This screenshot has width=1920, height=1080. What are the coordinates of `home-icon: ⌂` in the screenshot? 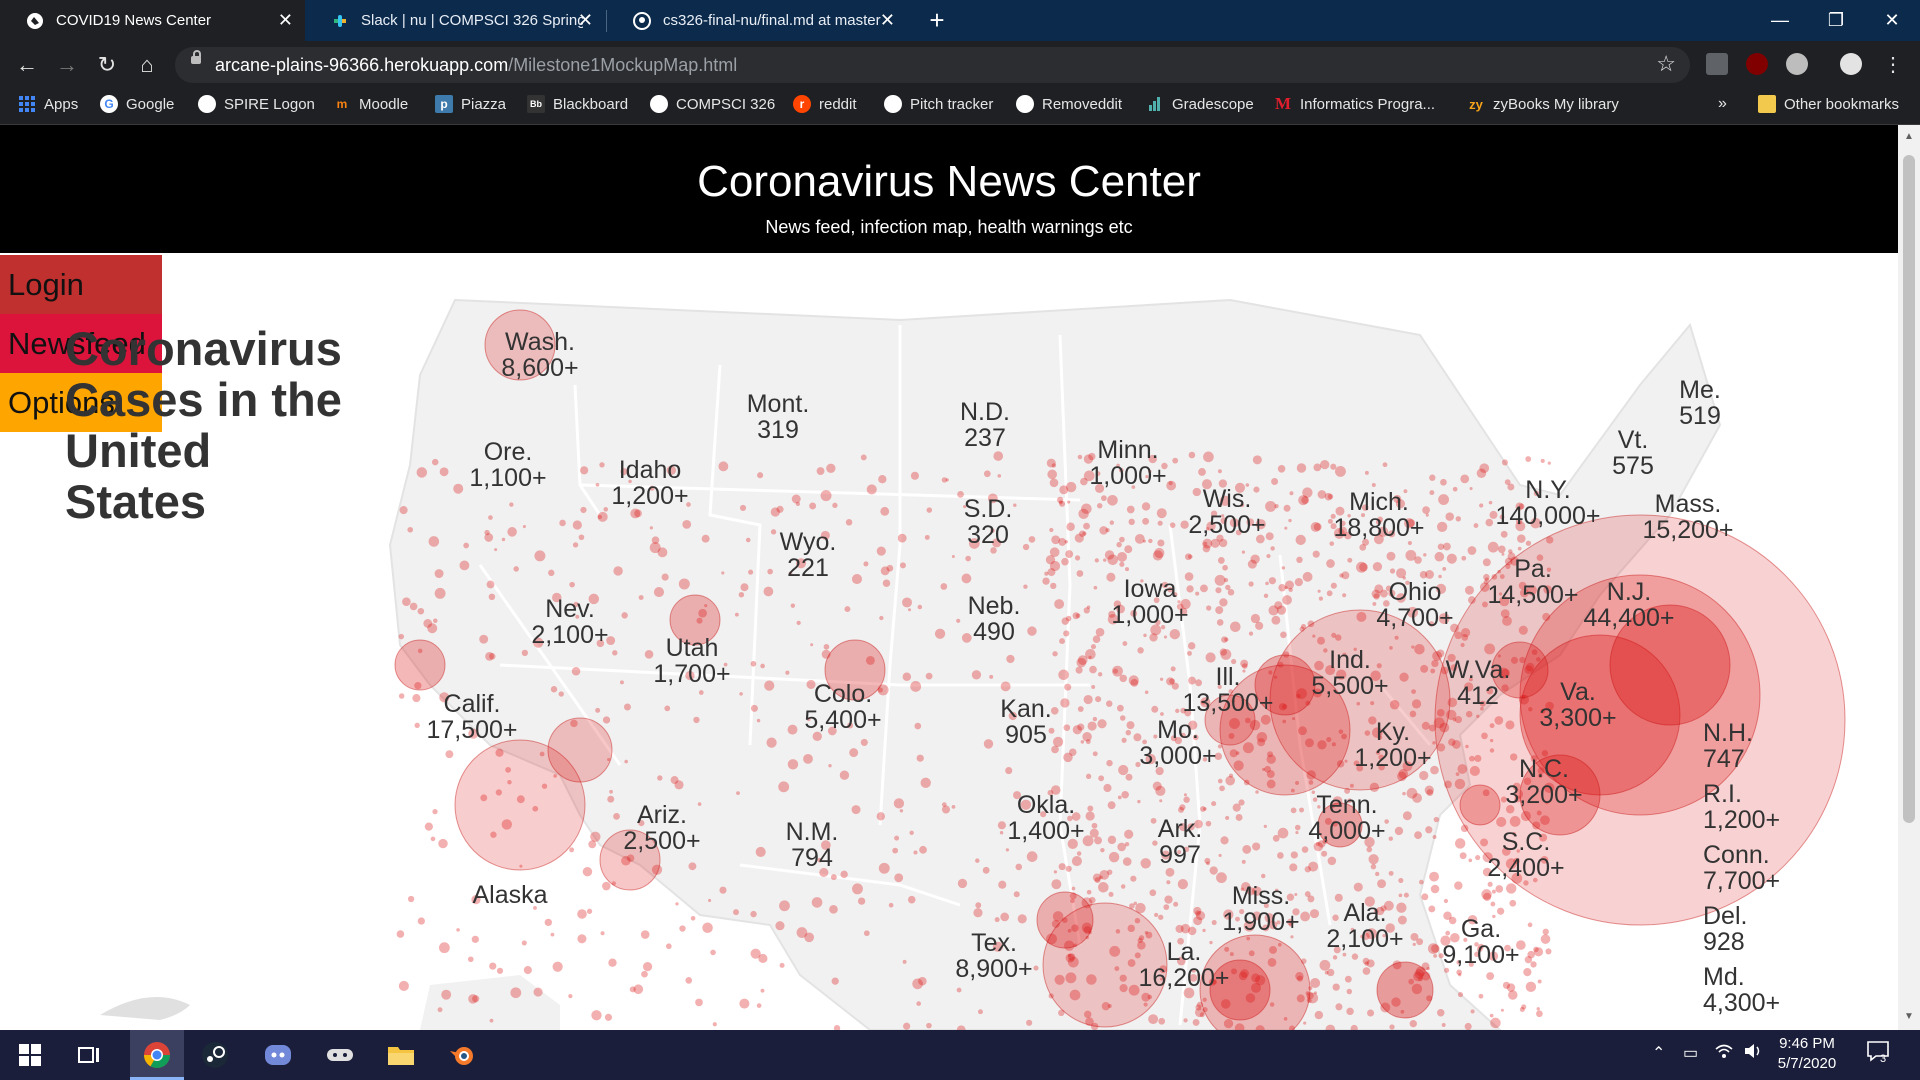 It's located at (147, 65).